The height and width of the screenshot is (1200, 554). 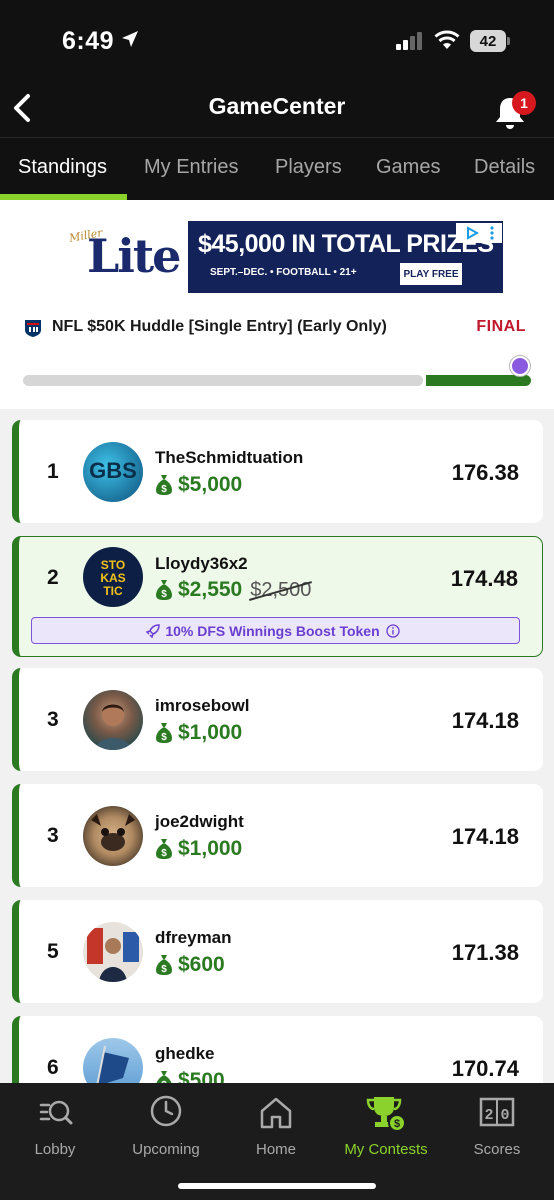 I want to click on standings-row: 3 imrosebowl $ $1,000 174.18, so click(x=277, y=719).